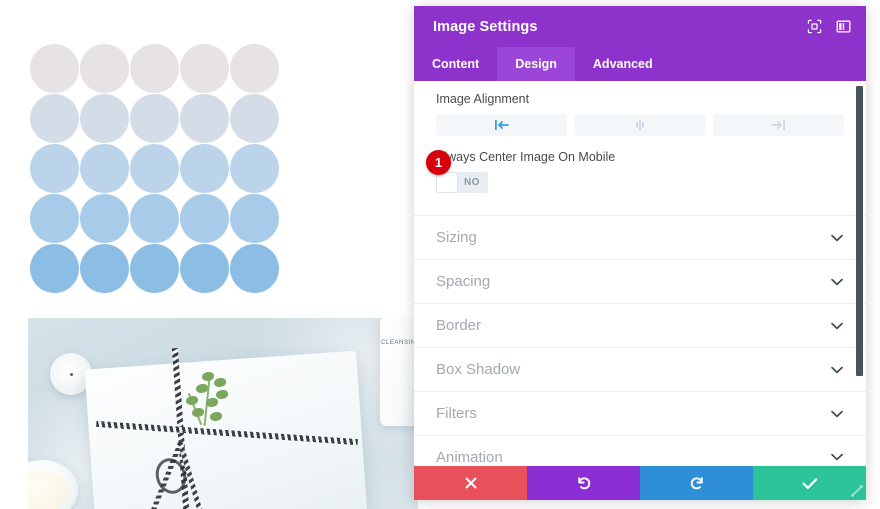  What do you see at coordinates (456, 413) in the screenshot?
I see `accordion-filters-label: Filters` at bounding box center [456, 413].